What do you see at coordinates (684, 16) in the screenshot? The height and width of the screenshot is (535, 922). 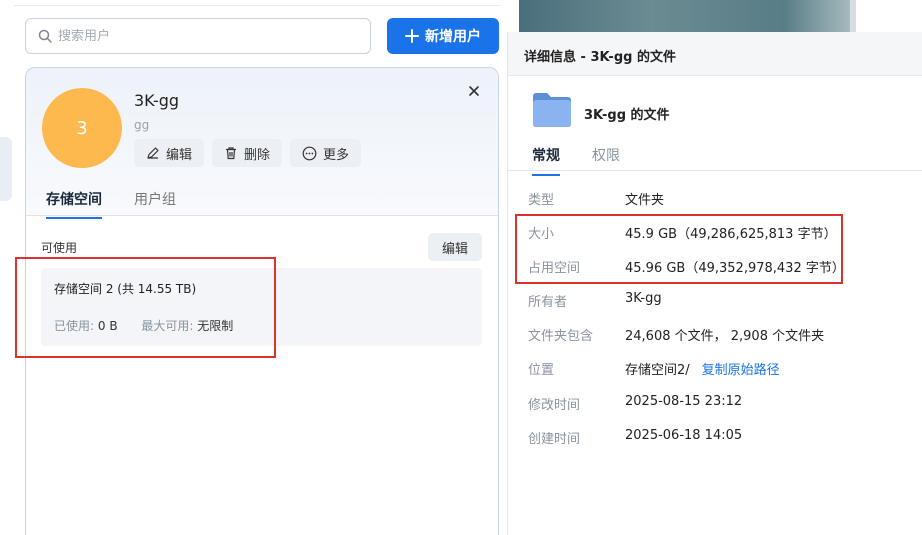 I see `background-image` at bounding box center [684, 16].